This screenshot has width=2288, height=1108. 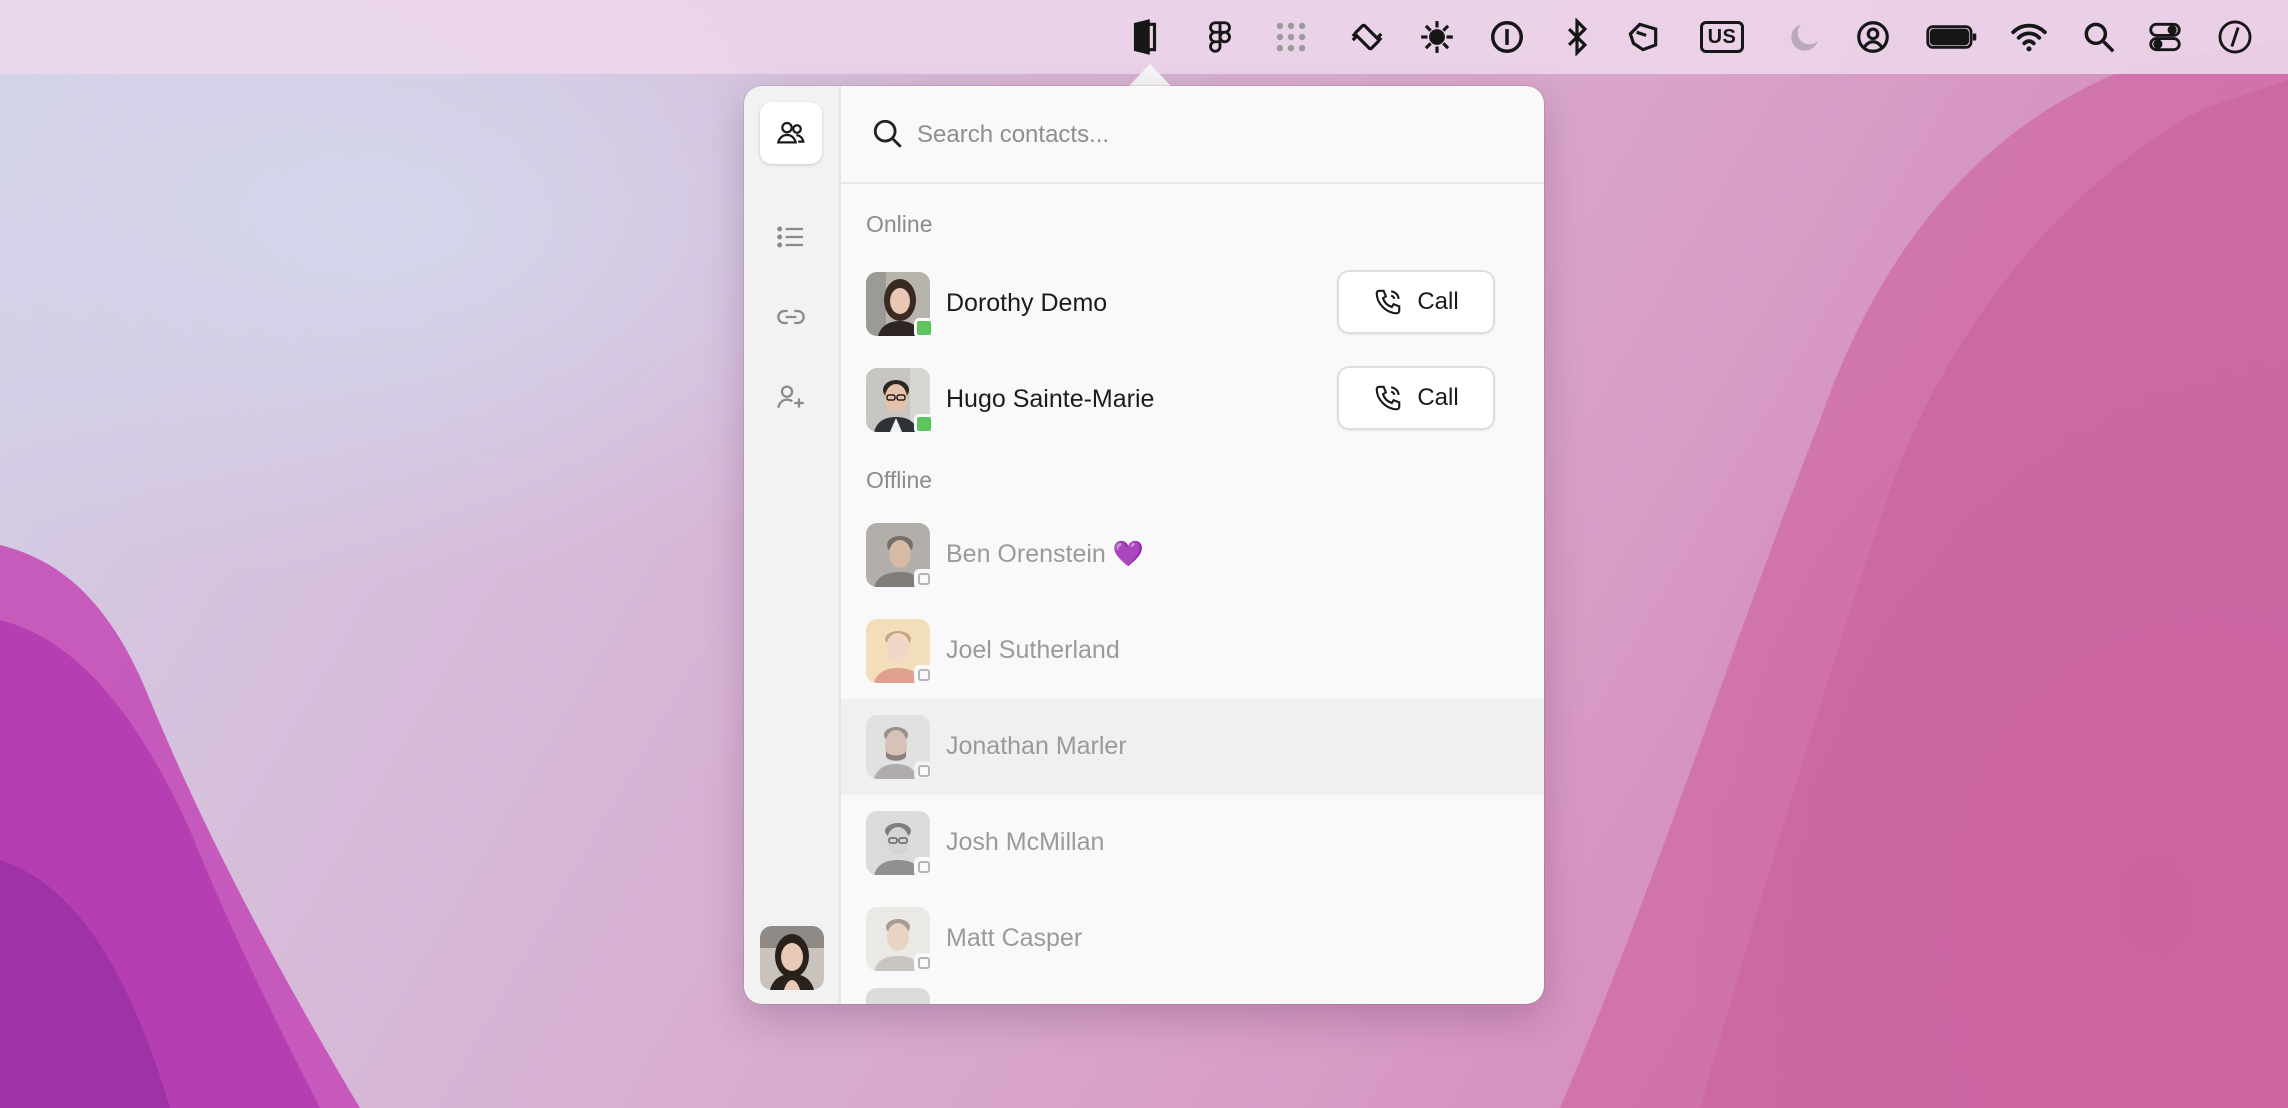 I want to click on contact-row: Josh McMillan, so click(x=1192, y=843).